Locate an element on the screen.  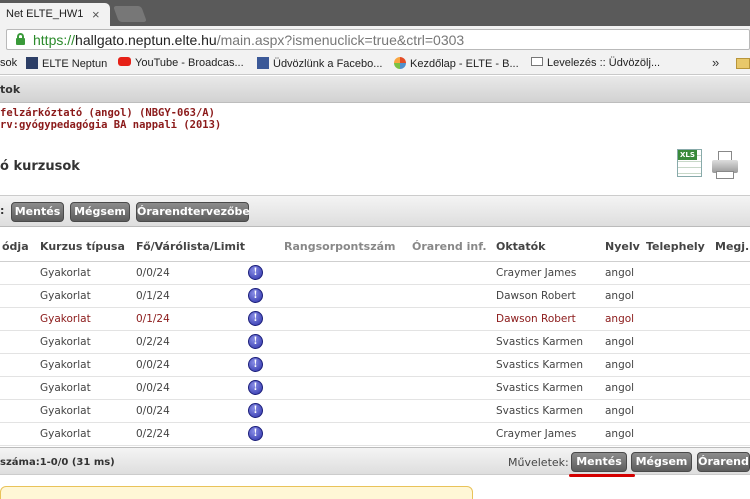
elte-icon is located at coordinates (32, 63).